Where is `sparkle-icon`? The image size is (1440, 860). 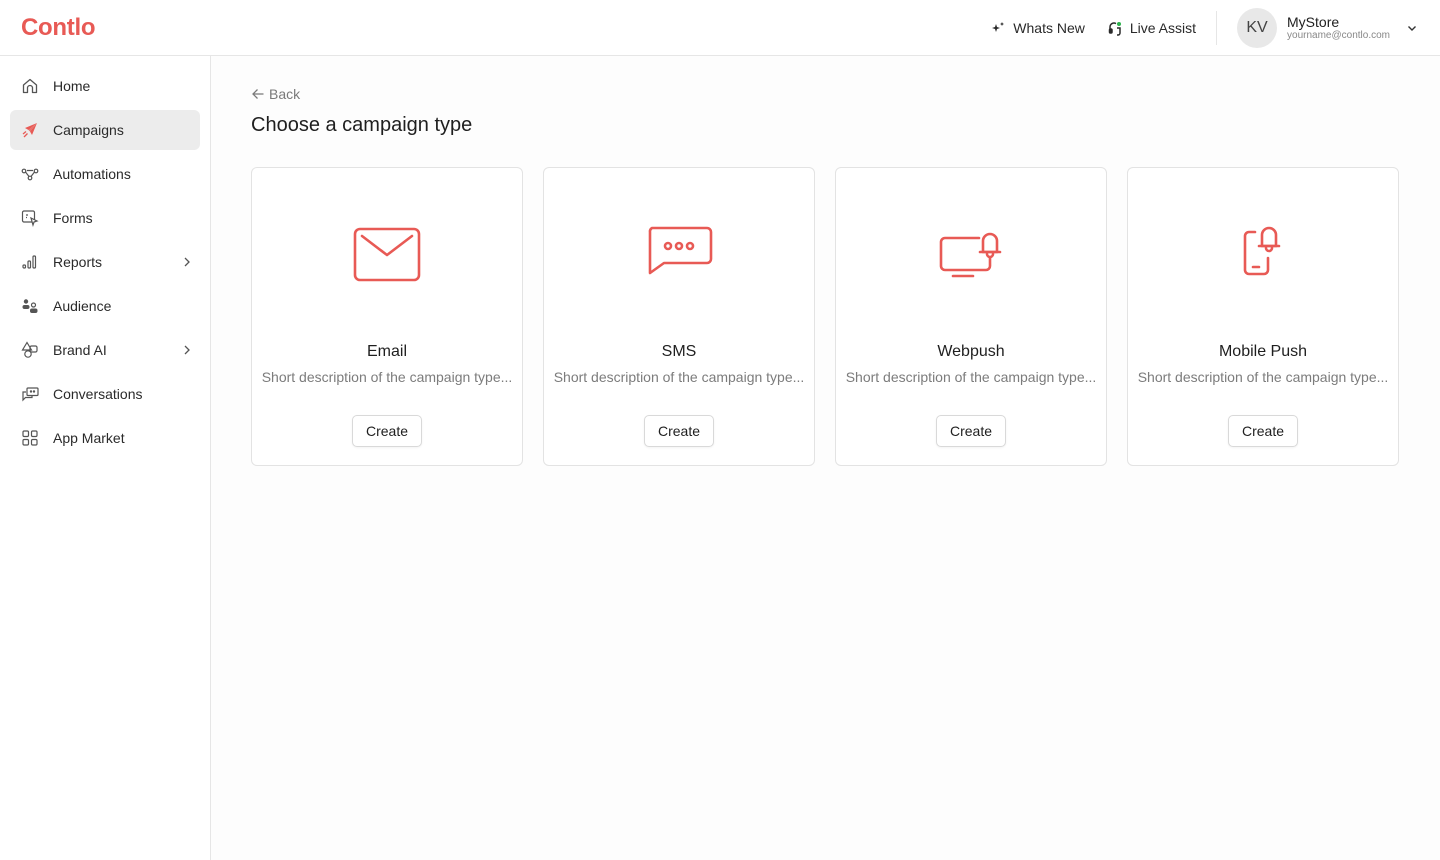
sparkle-icon is located at coordinates (998, 27).